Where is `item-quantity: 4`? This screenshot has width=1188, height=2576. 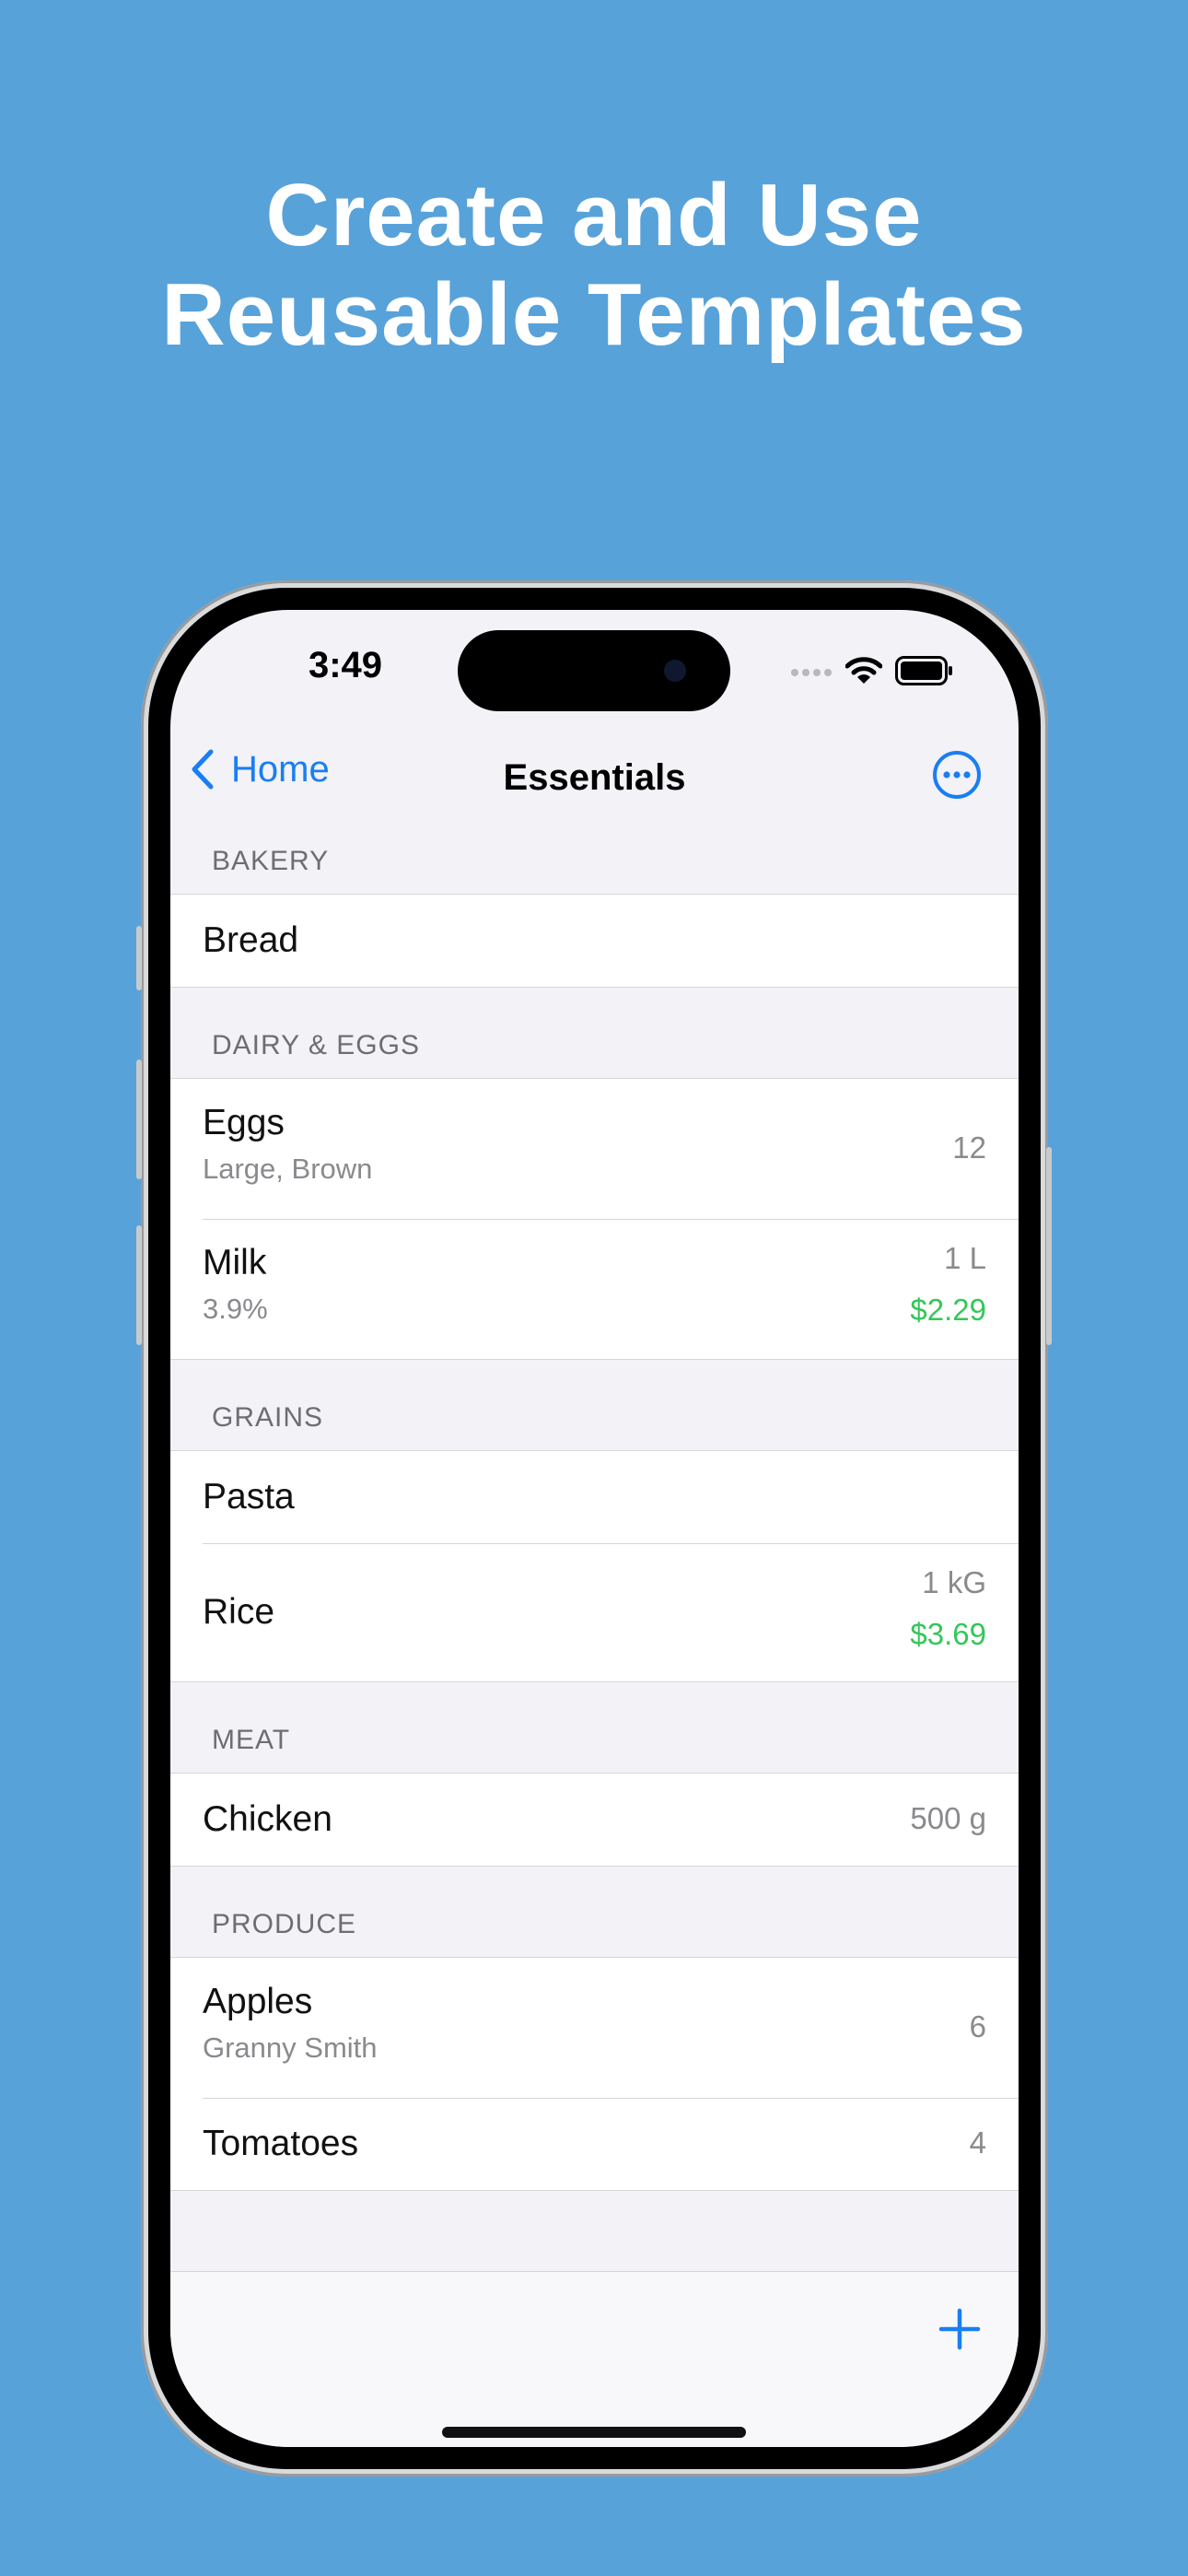 item-quantity: 4 is located at coordinates (977, 2142).